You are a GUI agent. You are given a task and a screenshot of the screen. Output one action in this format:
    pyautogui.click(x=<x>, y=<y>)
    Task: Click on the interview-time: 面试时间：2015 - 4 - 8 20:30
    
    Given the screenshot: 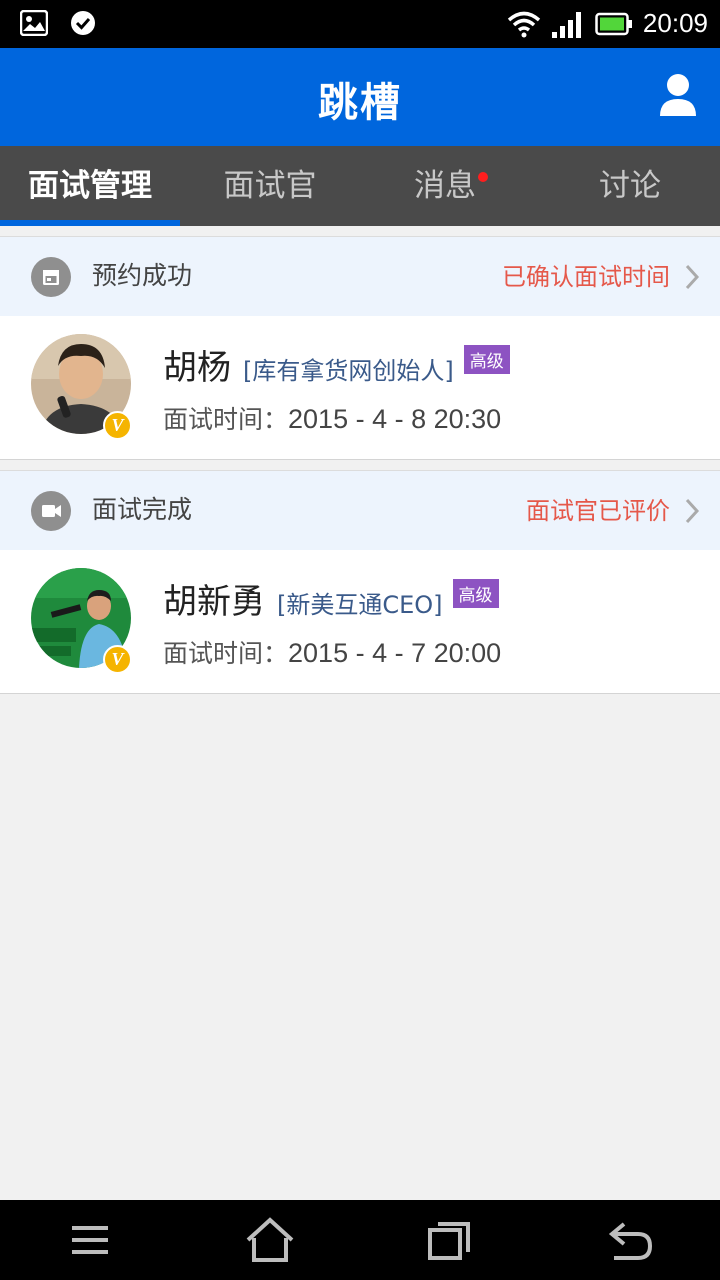 What is the action you would take?
    pyautogui.click(x=332, y=418)
    